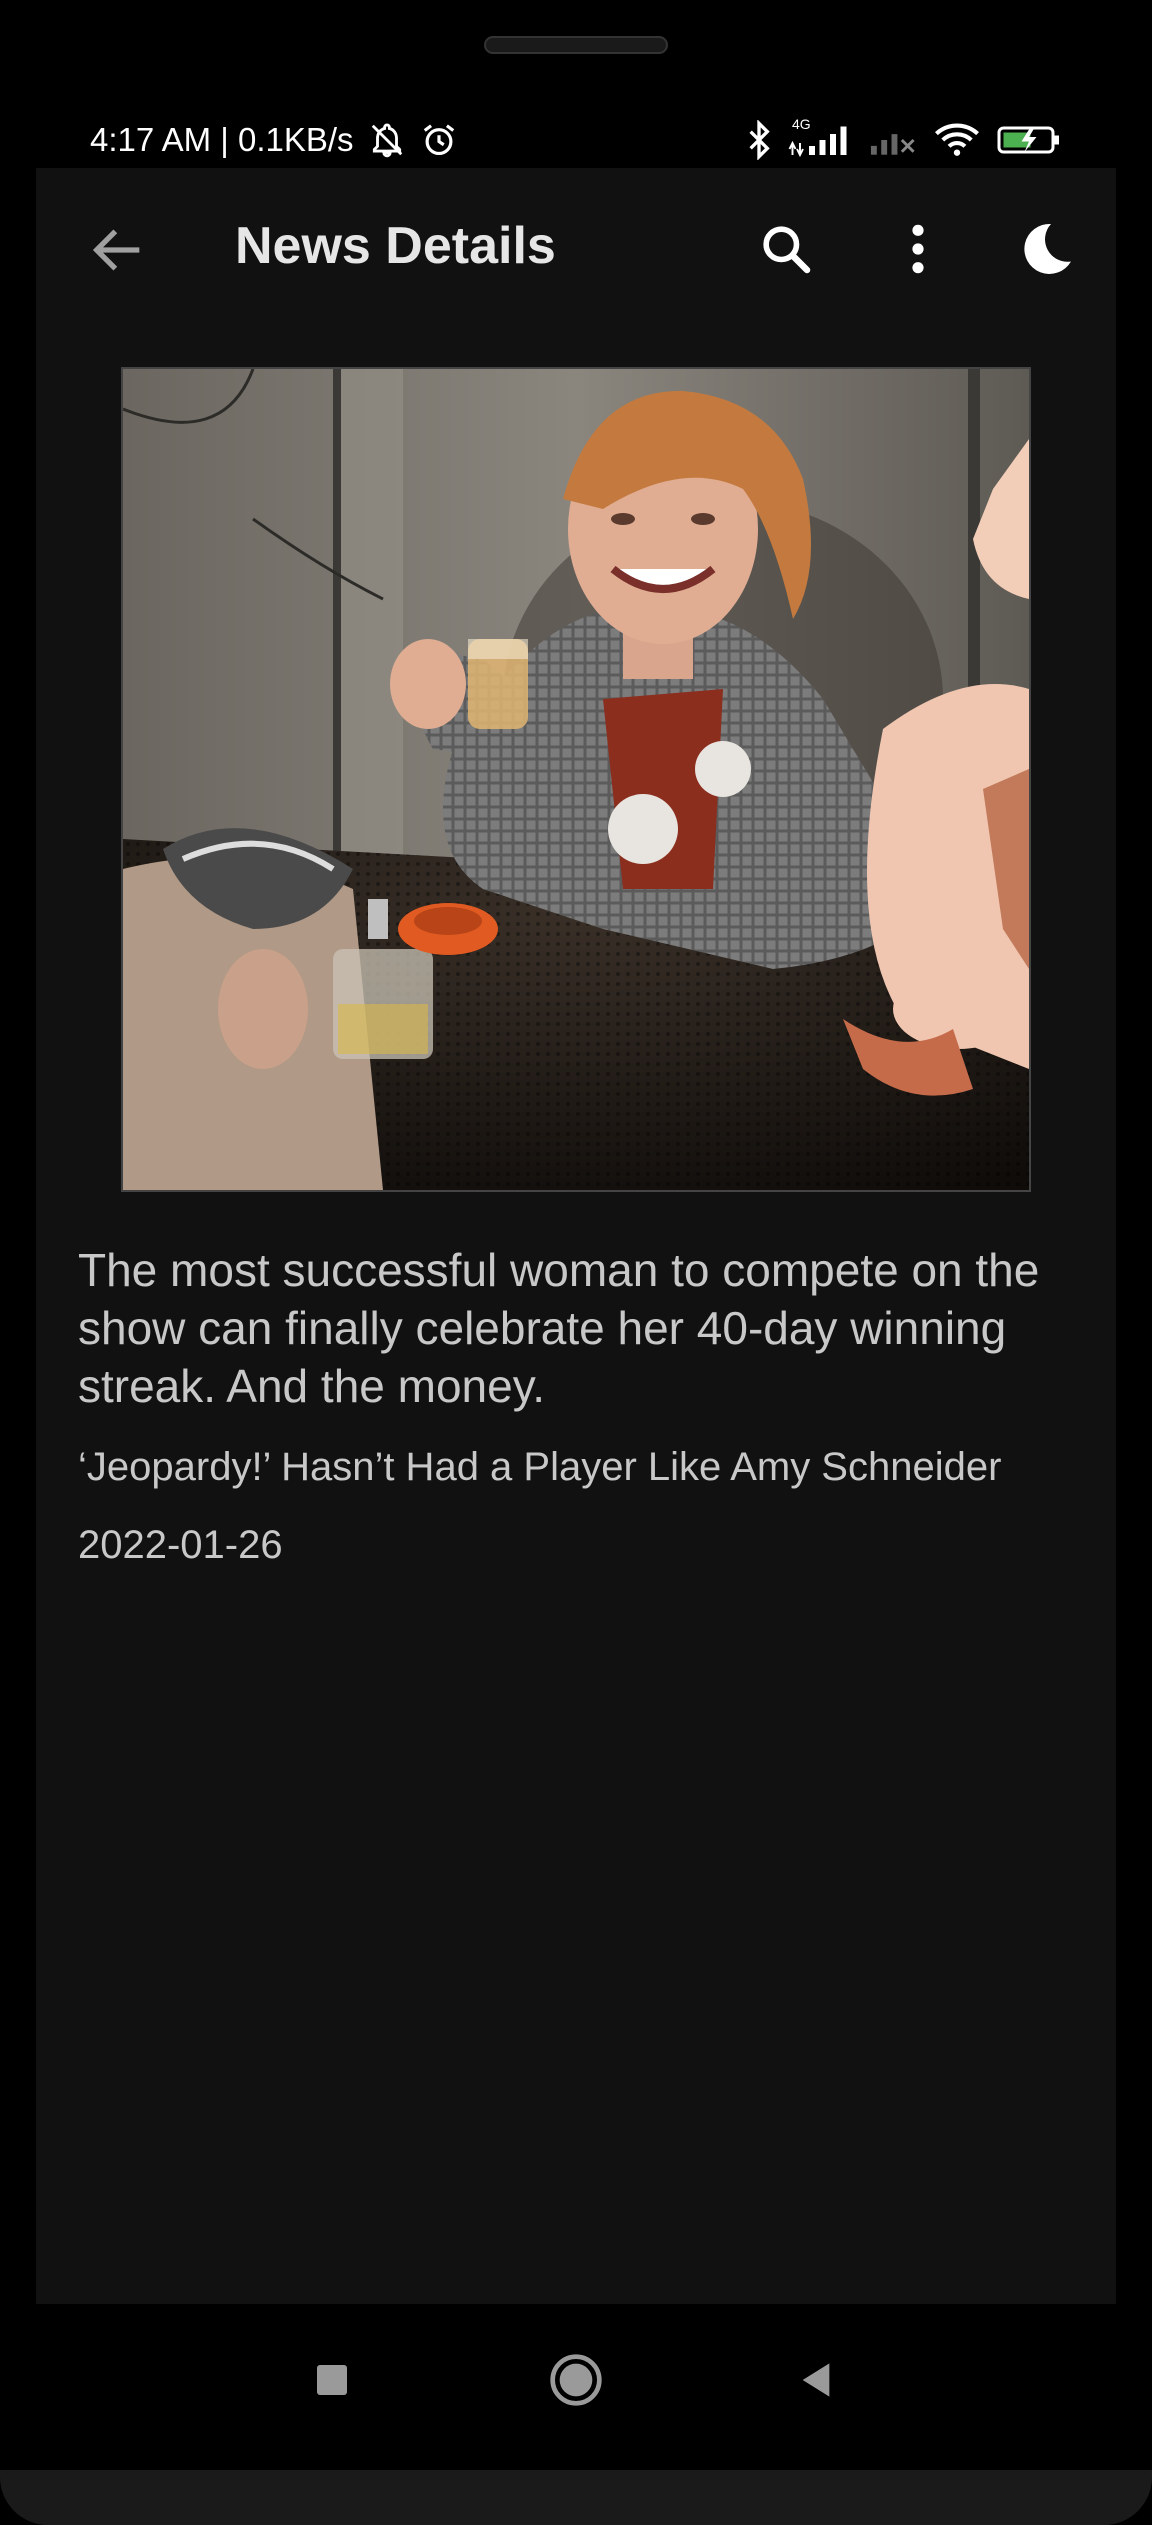  I want to click on triangle-back-icon, so click(816, 2380).